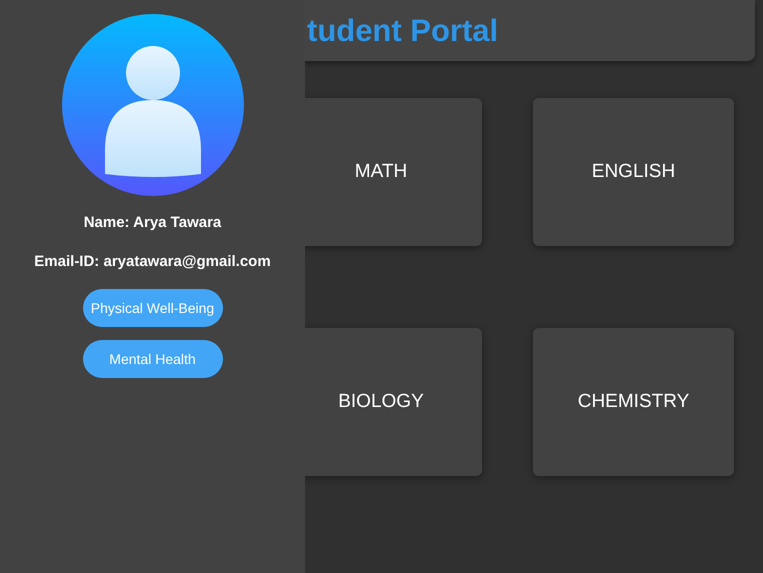 This screenshot has height=573, width=763. What do you see at coordinates (153, 223) in the screenshot?
I see `user-name: Name: Arya Tawara` at bounding box center [153, 223].